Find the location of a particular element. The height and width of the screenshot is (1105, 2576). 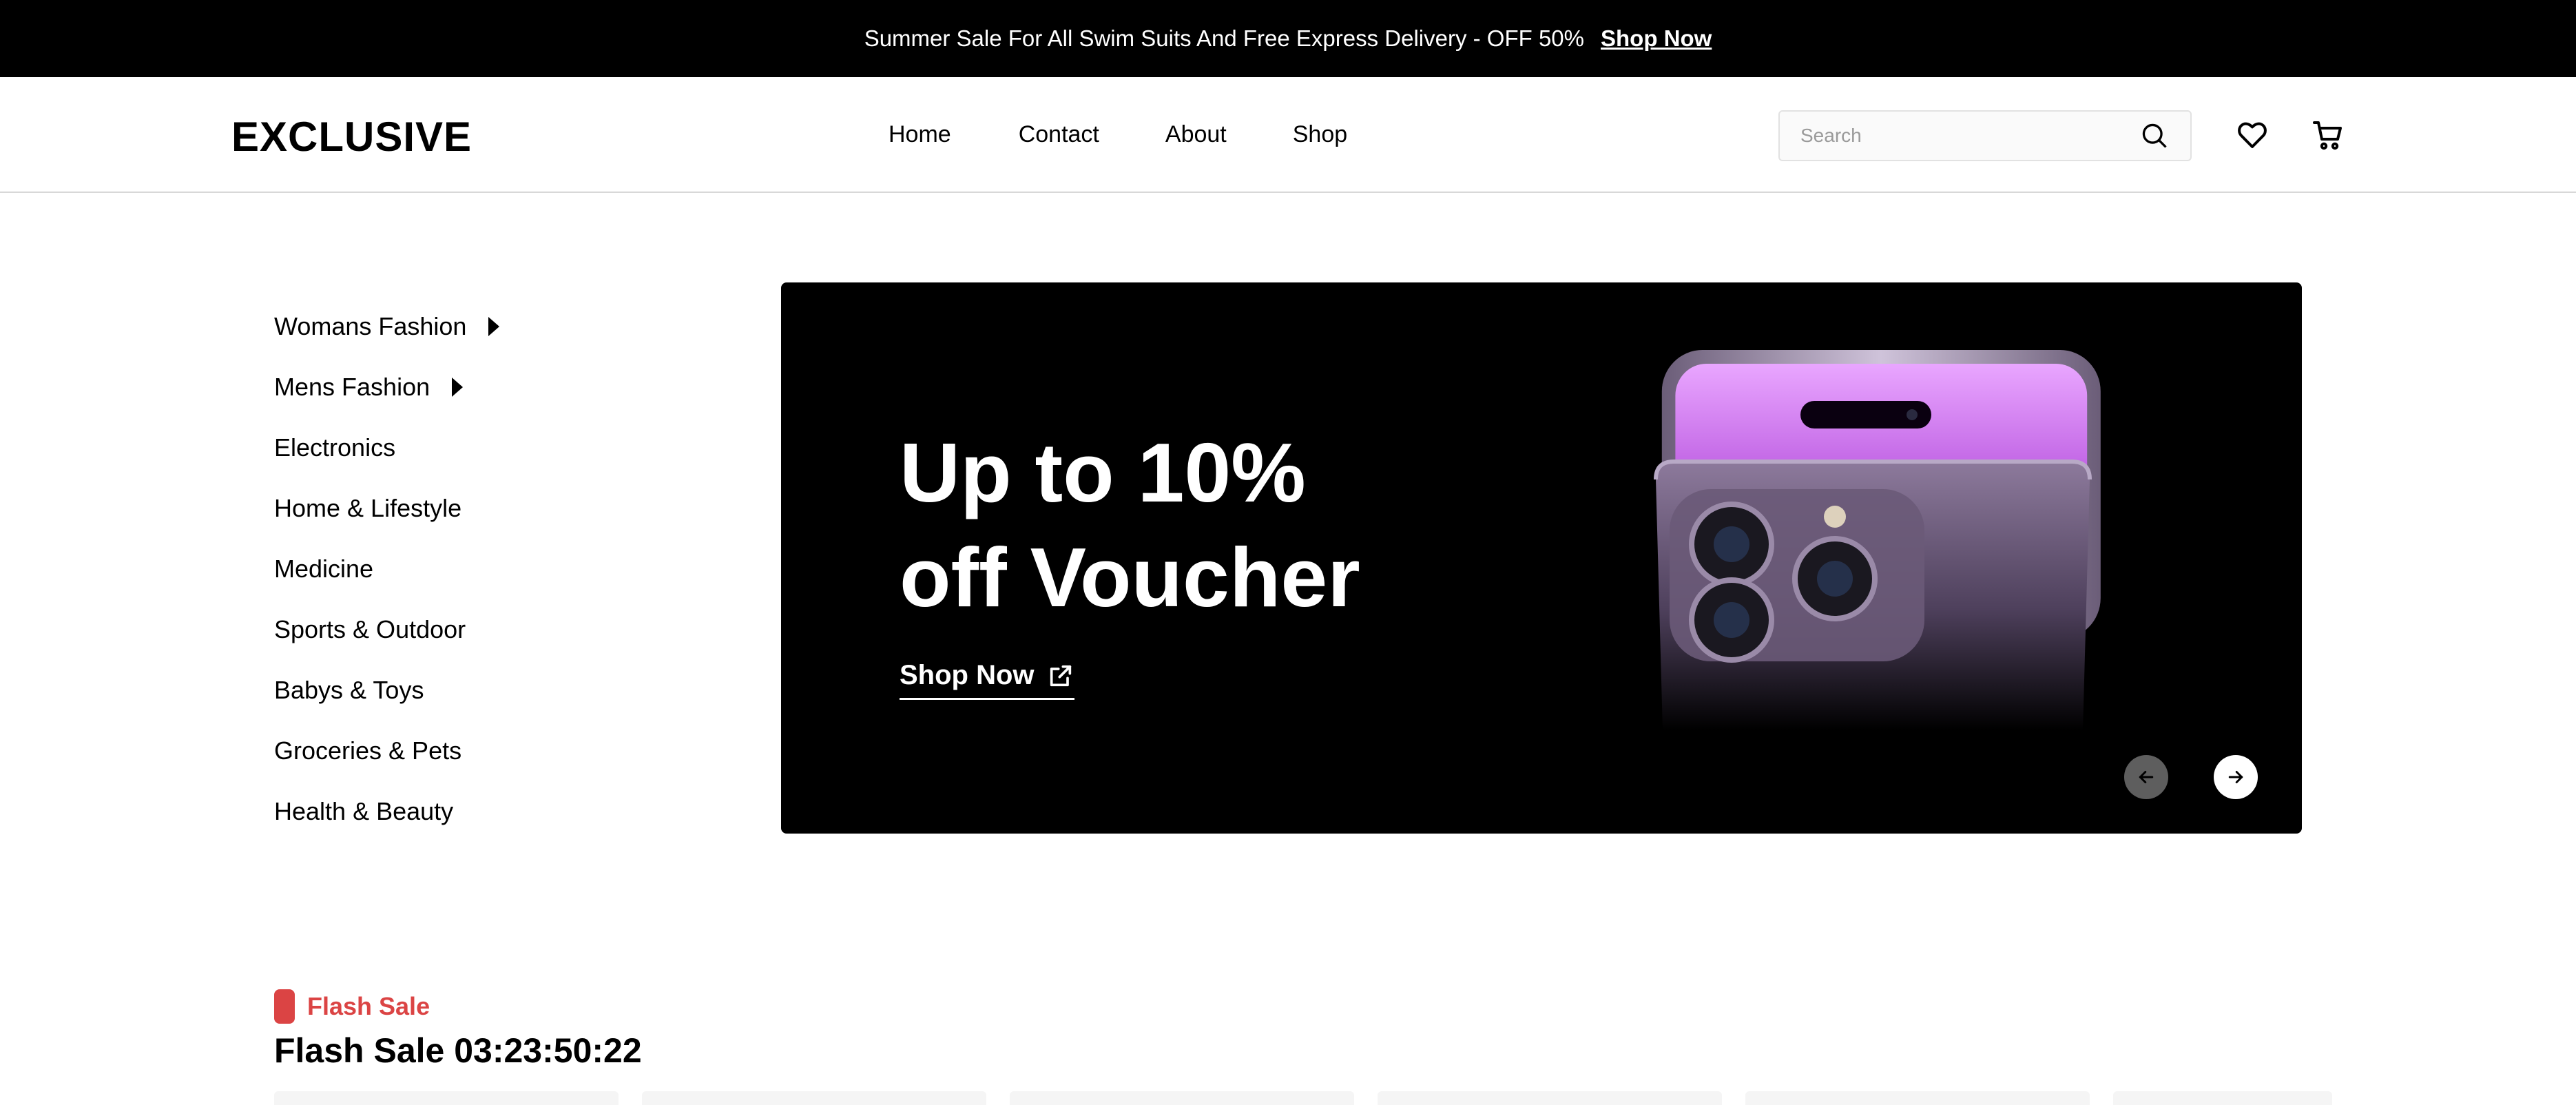

flash-sale-tag: Flash Sale is located at coordinates (352, 1006).